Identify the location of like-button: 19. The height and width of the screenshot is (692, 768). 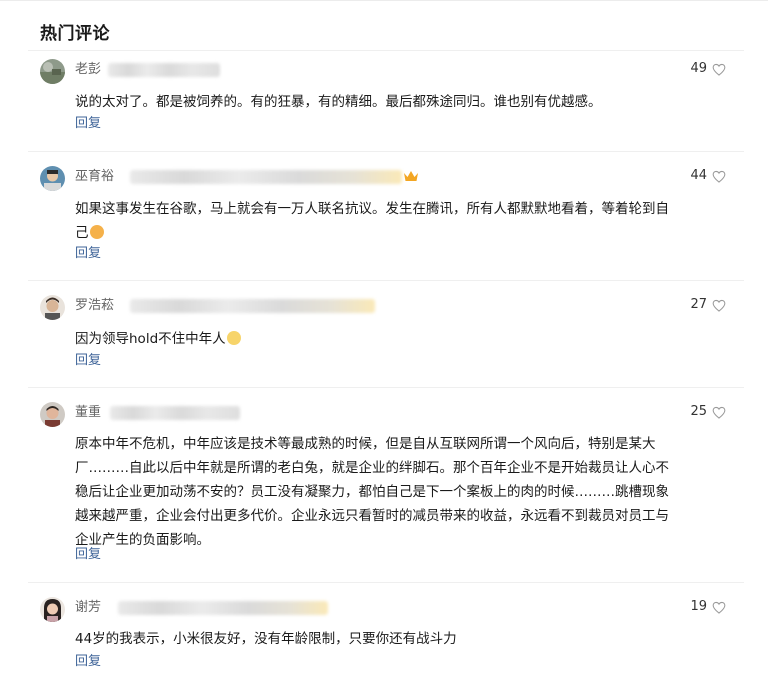
(708, 607).